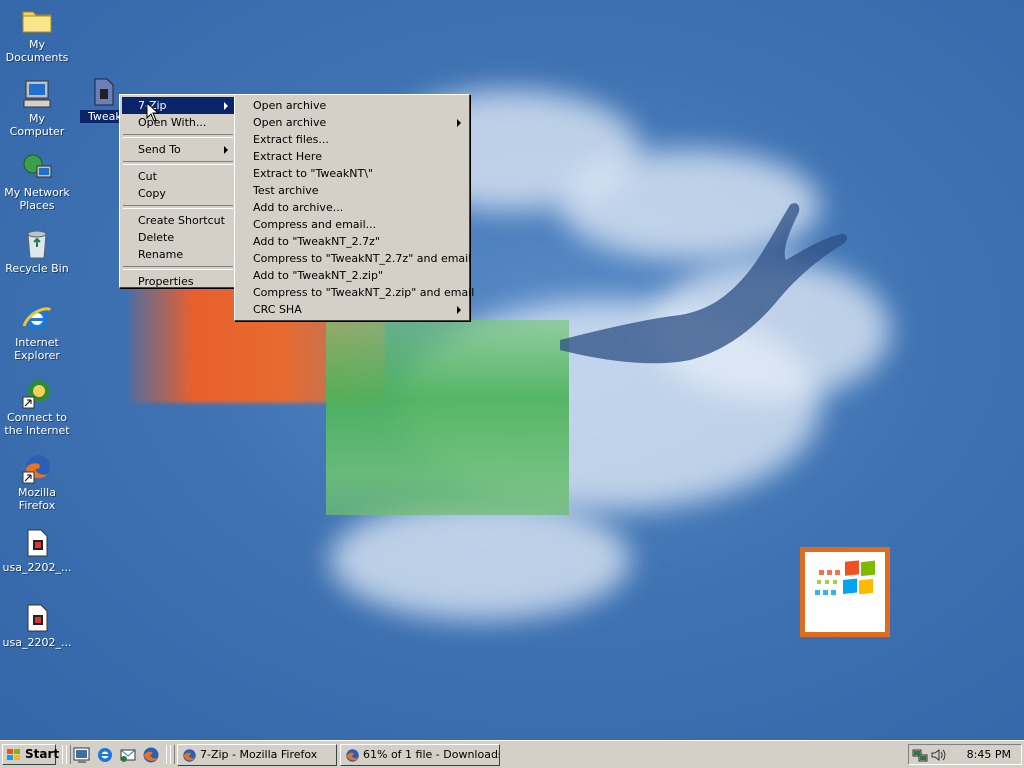 Image resolution: width=1024 pixels, height=768 pixels. I want to click on desktop-icon-label: My Computer, so click(37, 125).